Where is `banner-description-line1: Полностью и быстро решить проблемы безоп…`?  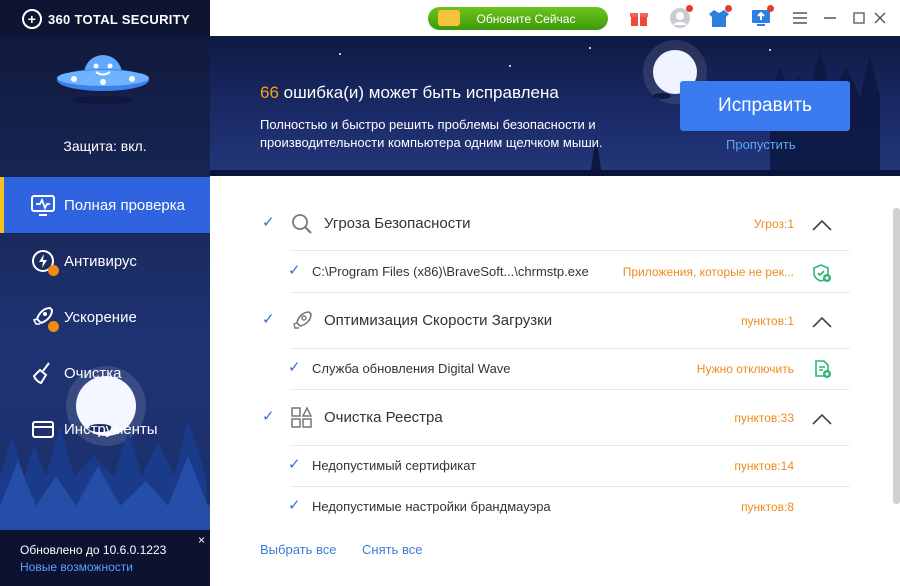 banner-description-line1: Полностью и быстро решить проблемы безоп… is located at coordinates (428, 124).